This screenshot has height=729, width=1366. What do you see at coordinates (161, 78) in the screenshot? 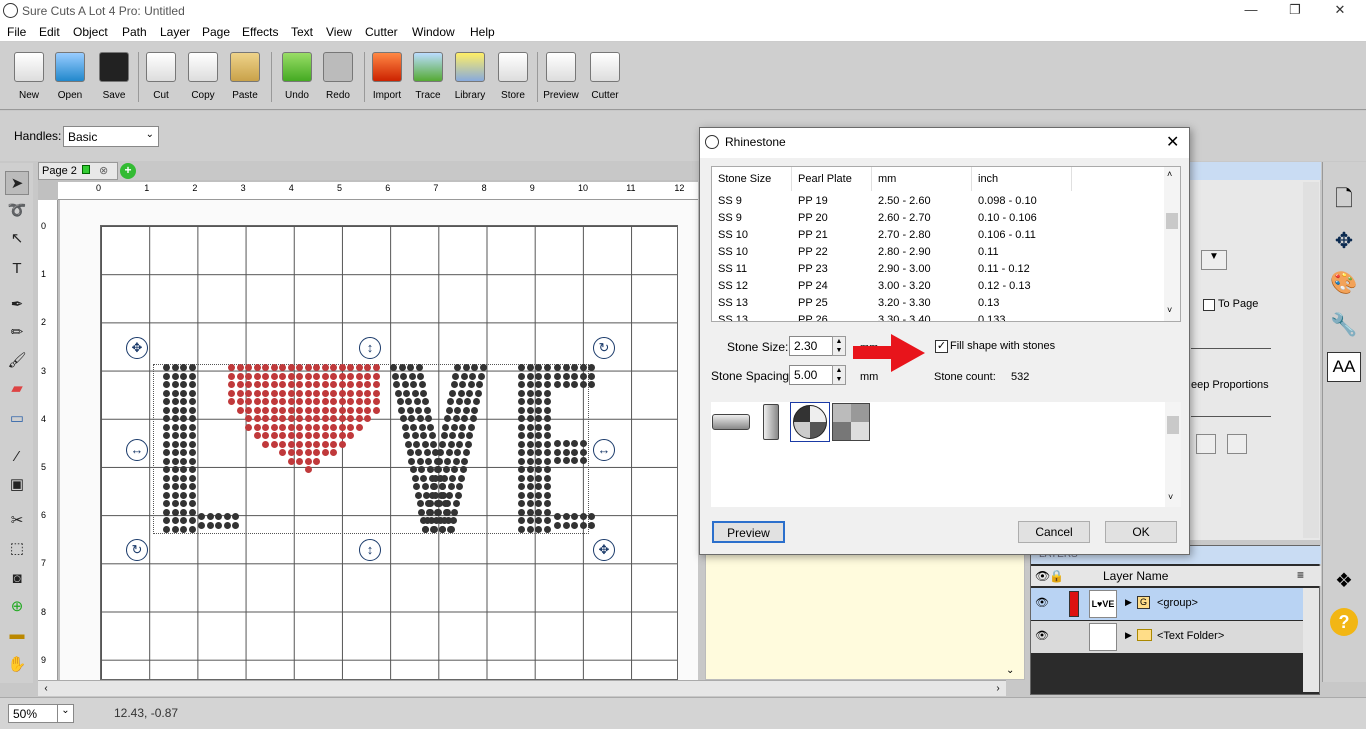
I see `cut-button: Cut` at bounding box center [161, 78].